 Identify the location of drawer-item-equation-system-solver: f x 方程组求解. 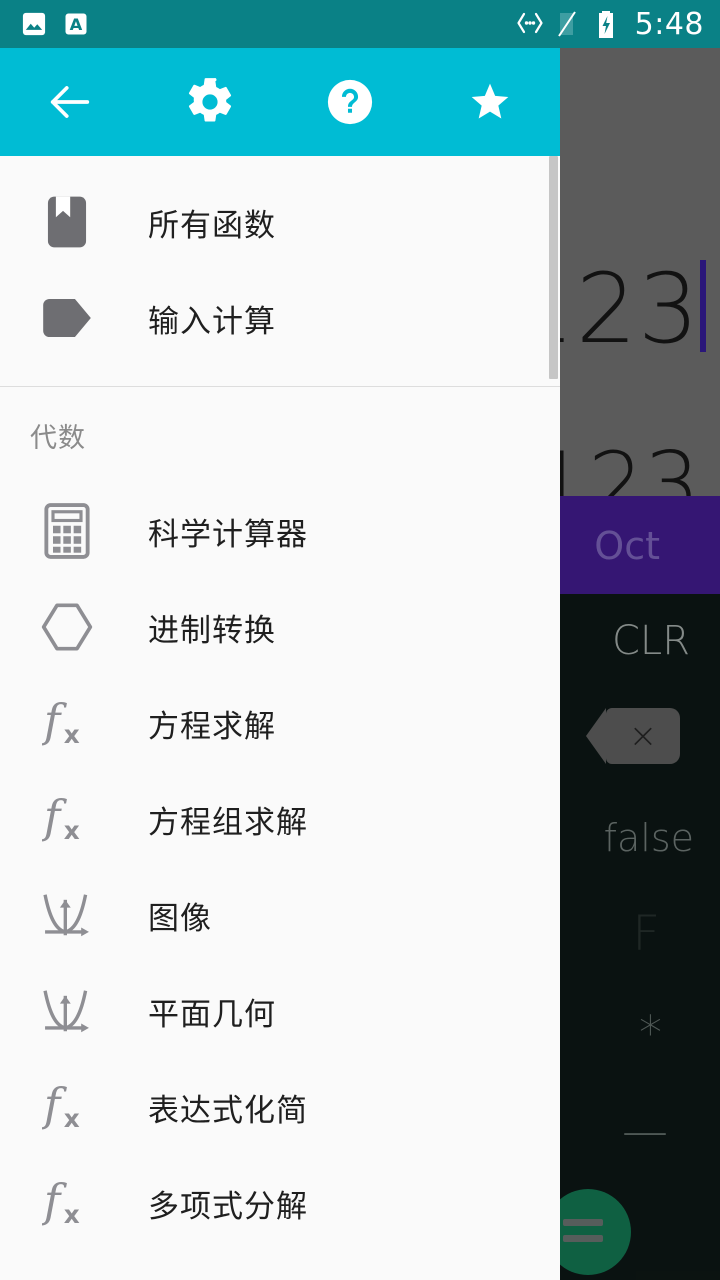
(280, 819).